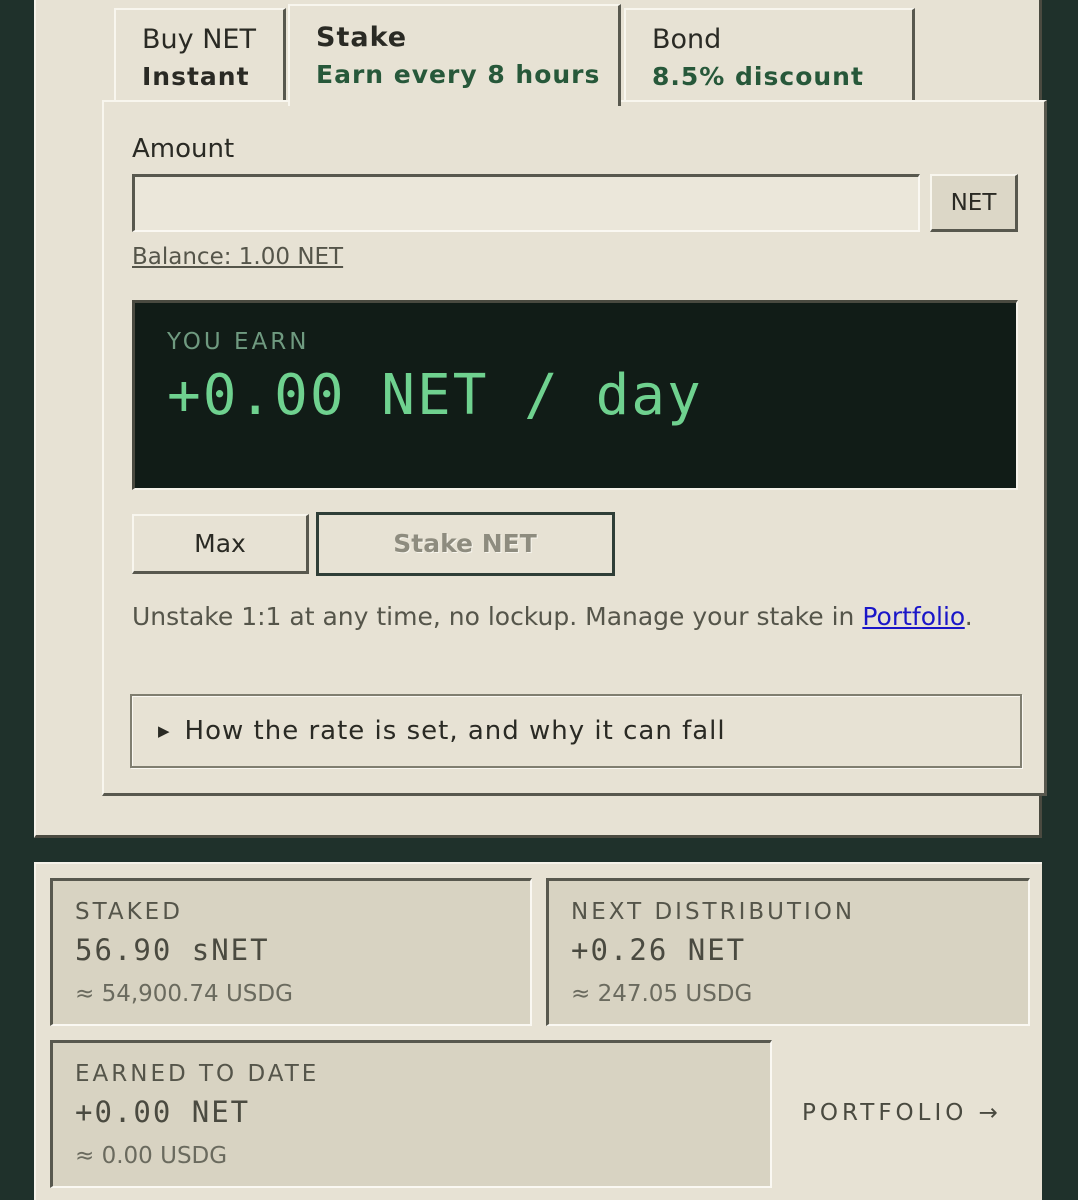 The width and height of the screenshot is (1078, 1200). What do you see at coordinates (220, 544) in the screenshot?
I see `max-button: Max` at bounding box center [220, 544].